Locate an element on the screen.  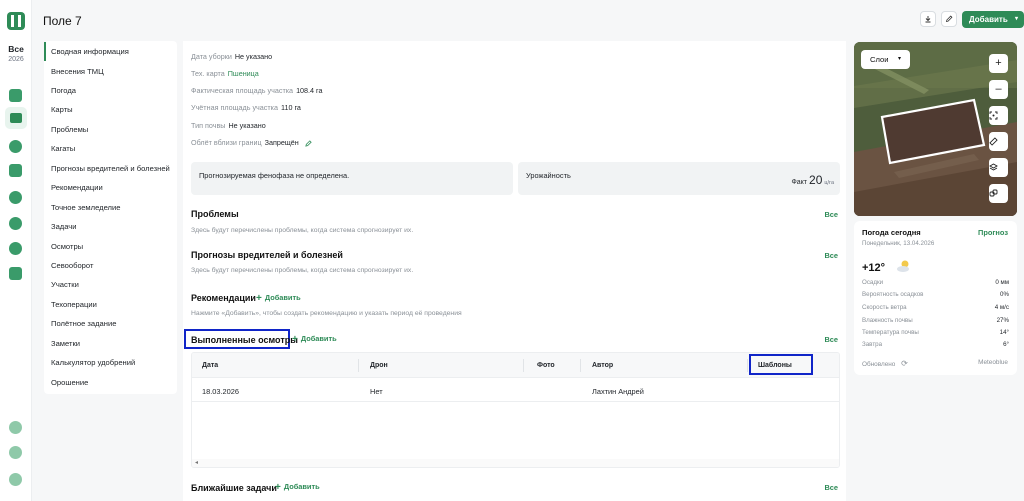
edit-button is located at coordinates (949, 19).